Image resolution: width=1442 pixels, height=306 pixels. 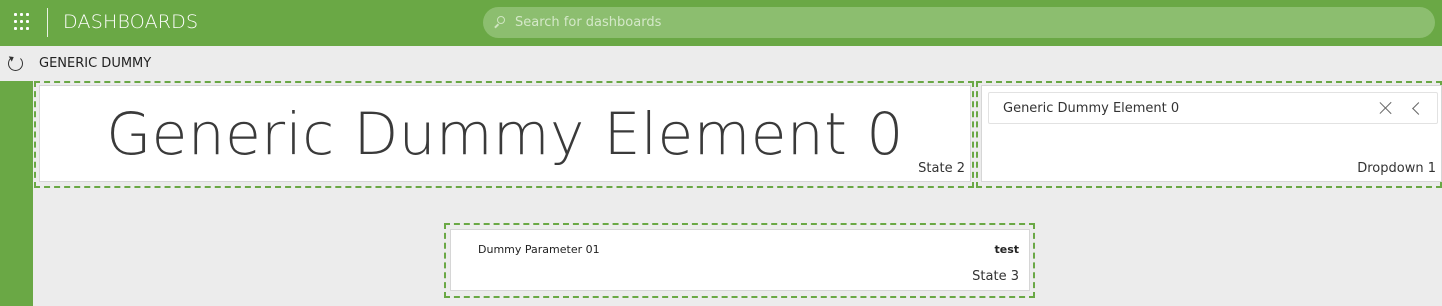 I want to click on chevron-left-icon, so click(x=1418, y=108).